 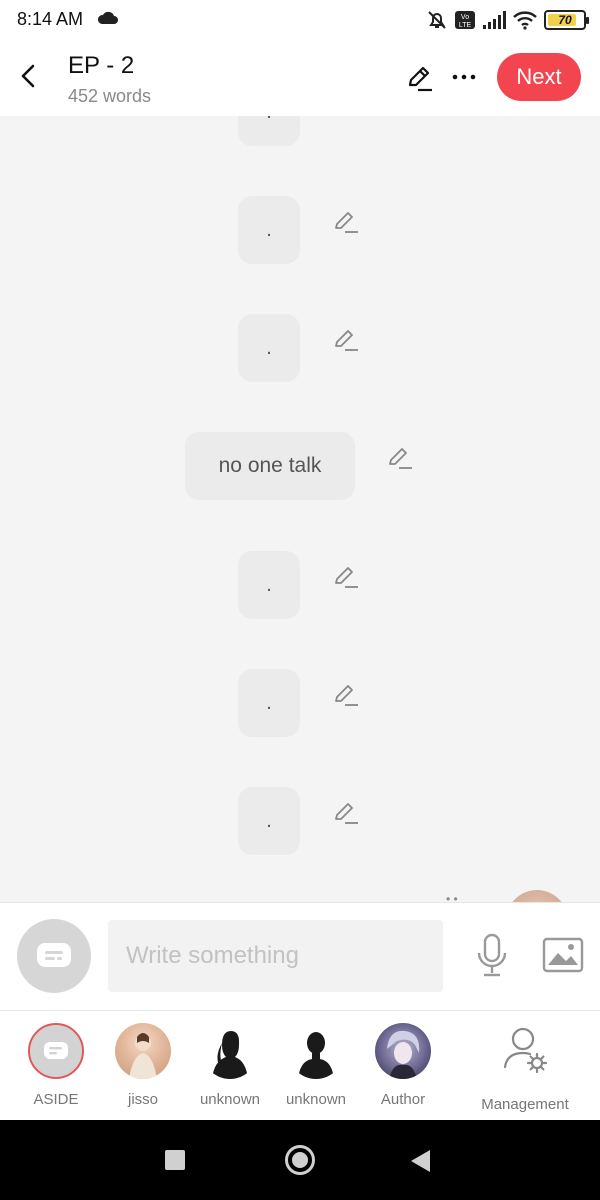 I want to click on system-back-button, so click(x=420, y=1161).